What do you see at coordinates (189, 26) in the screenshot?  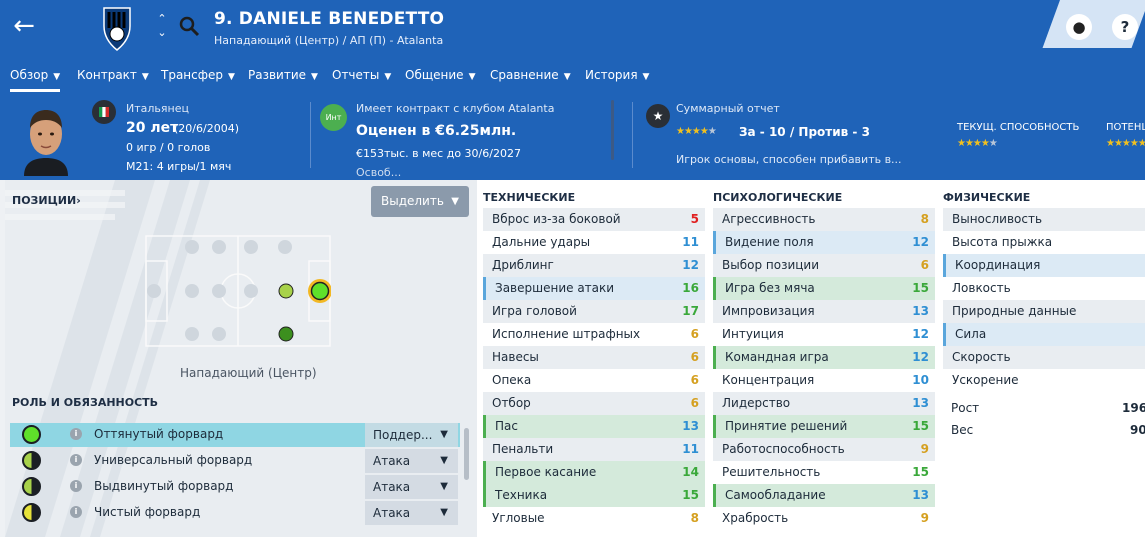 I see `search-icon` at bounding box center [189, 26].